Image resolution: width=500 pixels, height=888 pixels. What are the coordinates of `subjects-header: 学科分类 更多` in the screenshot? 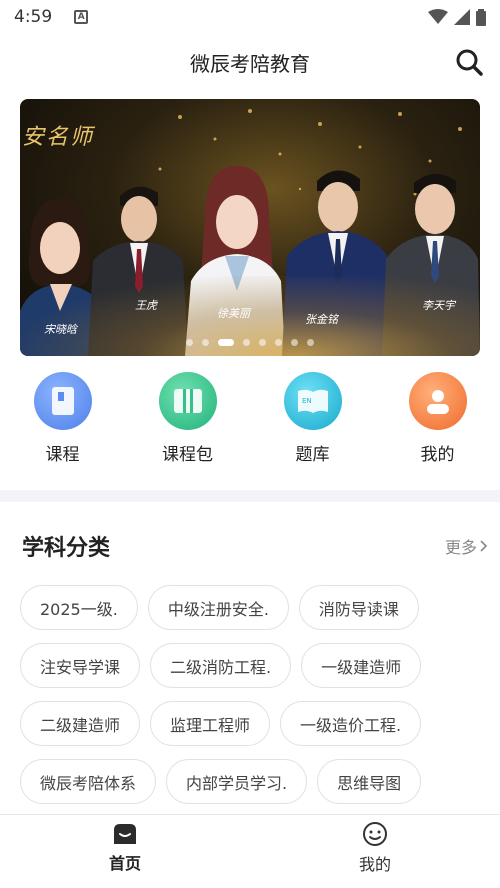 It's located at (255, 546).